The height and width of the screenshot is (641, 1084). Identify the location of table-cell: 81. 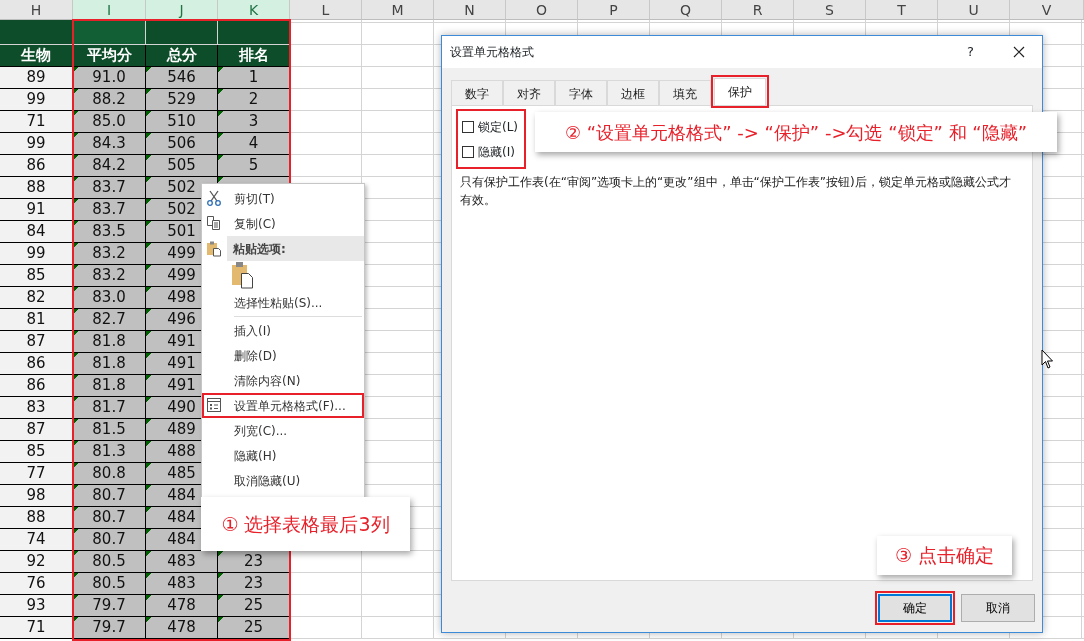
(36, 320).